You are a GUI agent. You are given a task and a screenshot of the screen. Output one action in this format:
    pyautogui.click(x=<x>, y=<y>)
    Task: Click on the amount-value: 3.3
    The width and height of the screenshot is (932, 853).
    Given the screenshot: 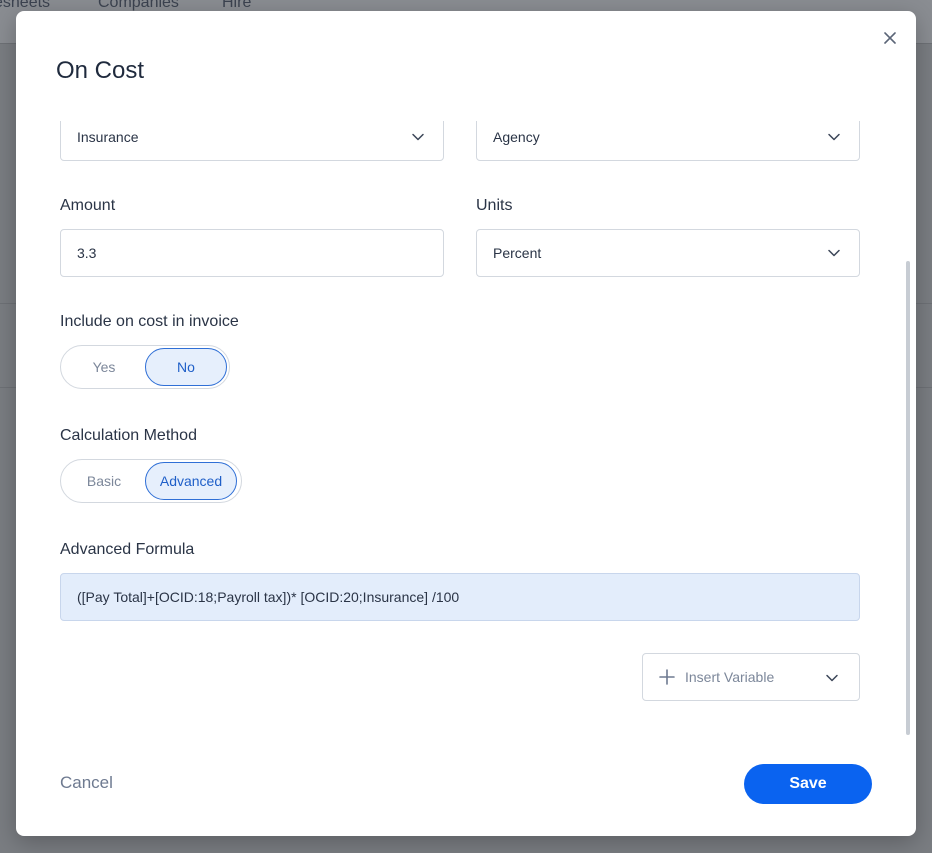 What is the action you would take?
    pyautogui.click(x=87, y=253)
    